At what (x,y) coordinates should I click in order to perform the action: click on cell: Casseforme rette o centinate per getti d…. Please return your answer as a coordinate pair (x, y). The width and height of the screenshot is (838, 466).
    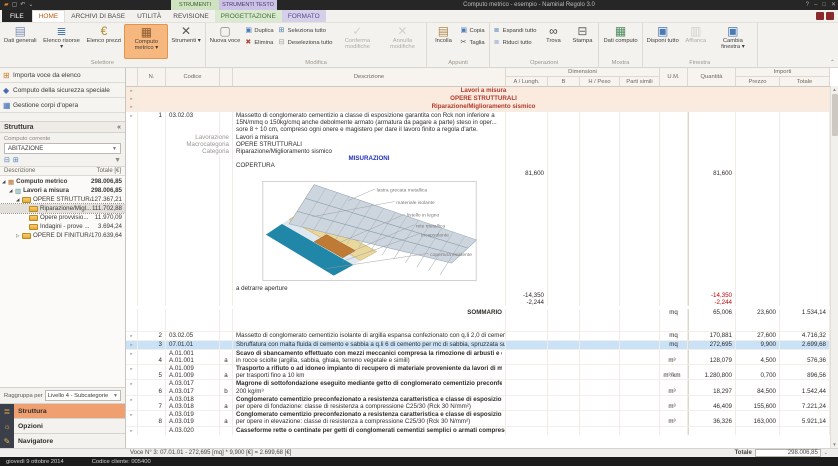
    Looking at the image, I should click on (369, 430).